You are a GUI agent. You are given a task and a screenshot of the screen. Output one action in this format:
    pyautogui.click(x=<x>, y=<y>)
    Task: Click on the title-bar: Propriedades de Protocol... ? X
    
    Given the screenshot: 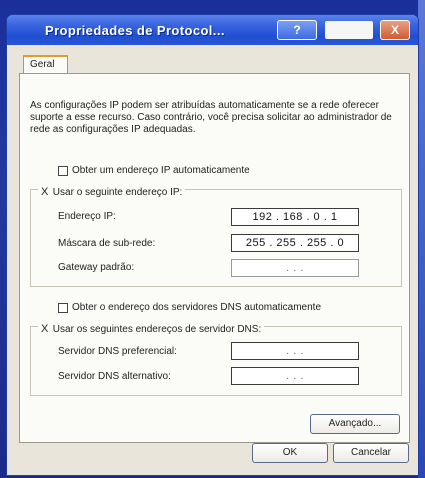 What is the action you would take?
    pyautogui.click(x=212, y=30)
    